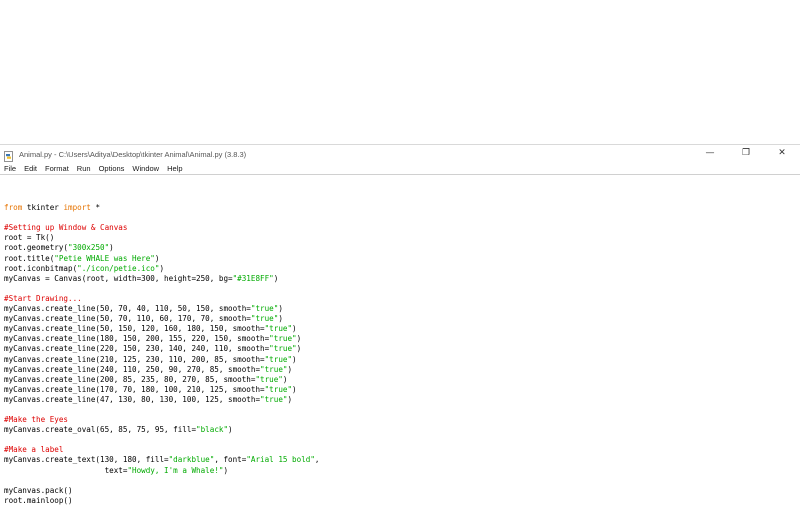 The height and width of the screenshot is (506, 800). I want to click on code-line: root.title("Petie WHALE was Here"), so click(161, 259).